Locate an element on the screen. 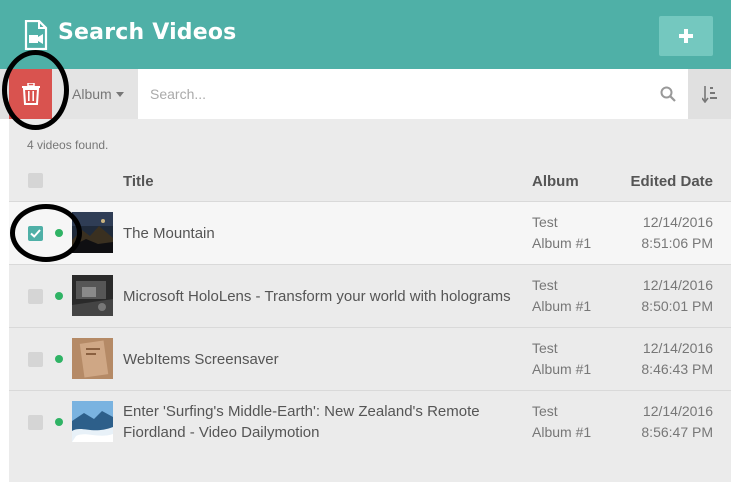 Image resolution: width=731 pixels, height=482 pixels. edited-time: 8:51:06 PM is located at coordinates (677, 243).